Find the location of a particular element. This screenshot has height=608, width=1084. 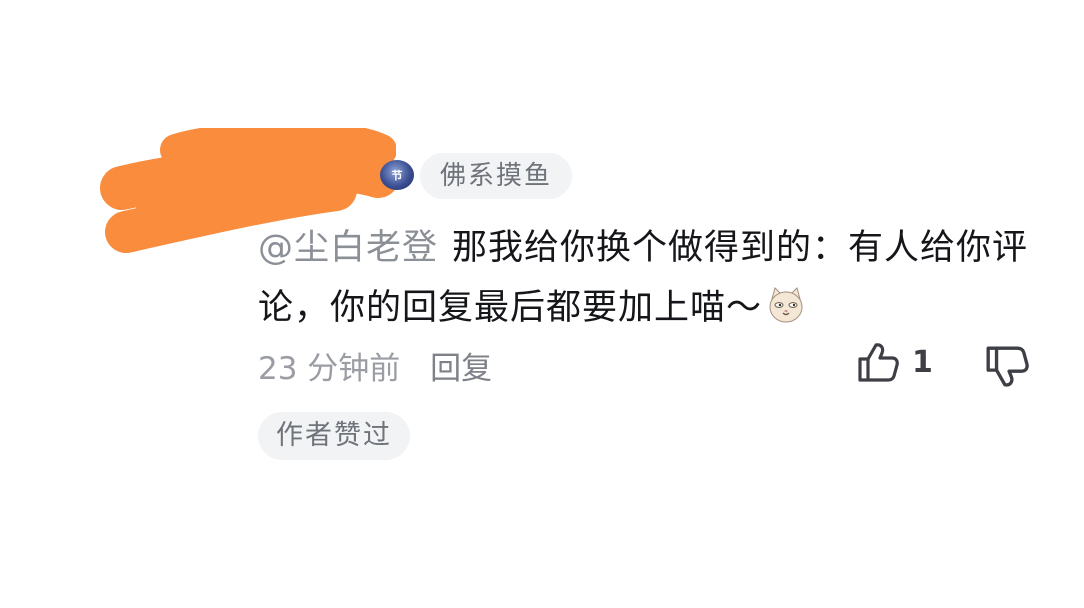

level-badge-icon: 节 is located at coordinates (397, 175).